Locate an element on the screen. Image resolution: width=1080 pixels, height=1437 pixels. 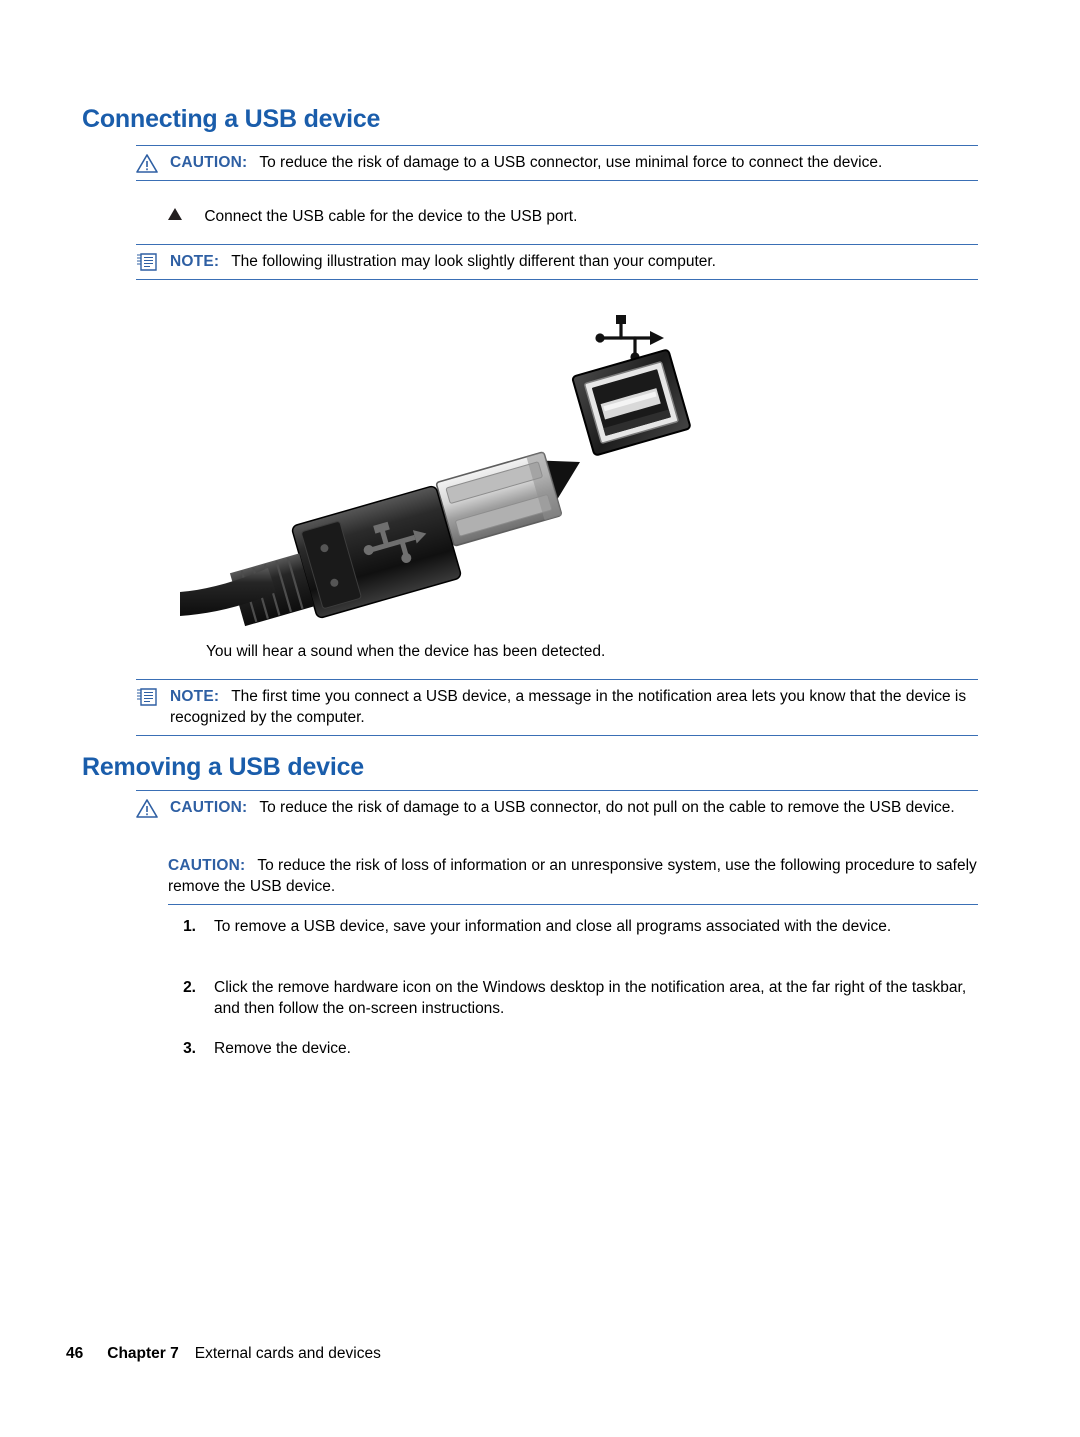
usb-plug-metal-tip is located at coordinates (498, 499).